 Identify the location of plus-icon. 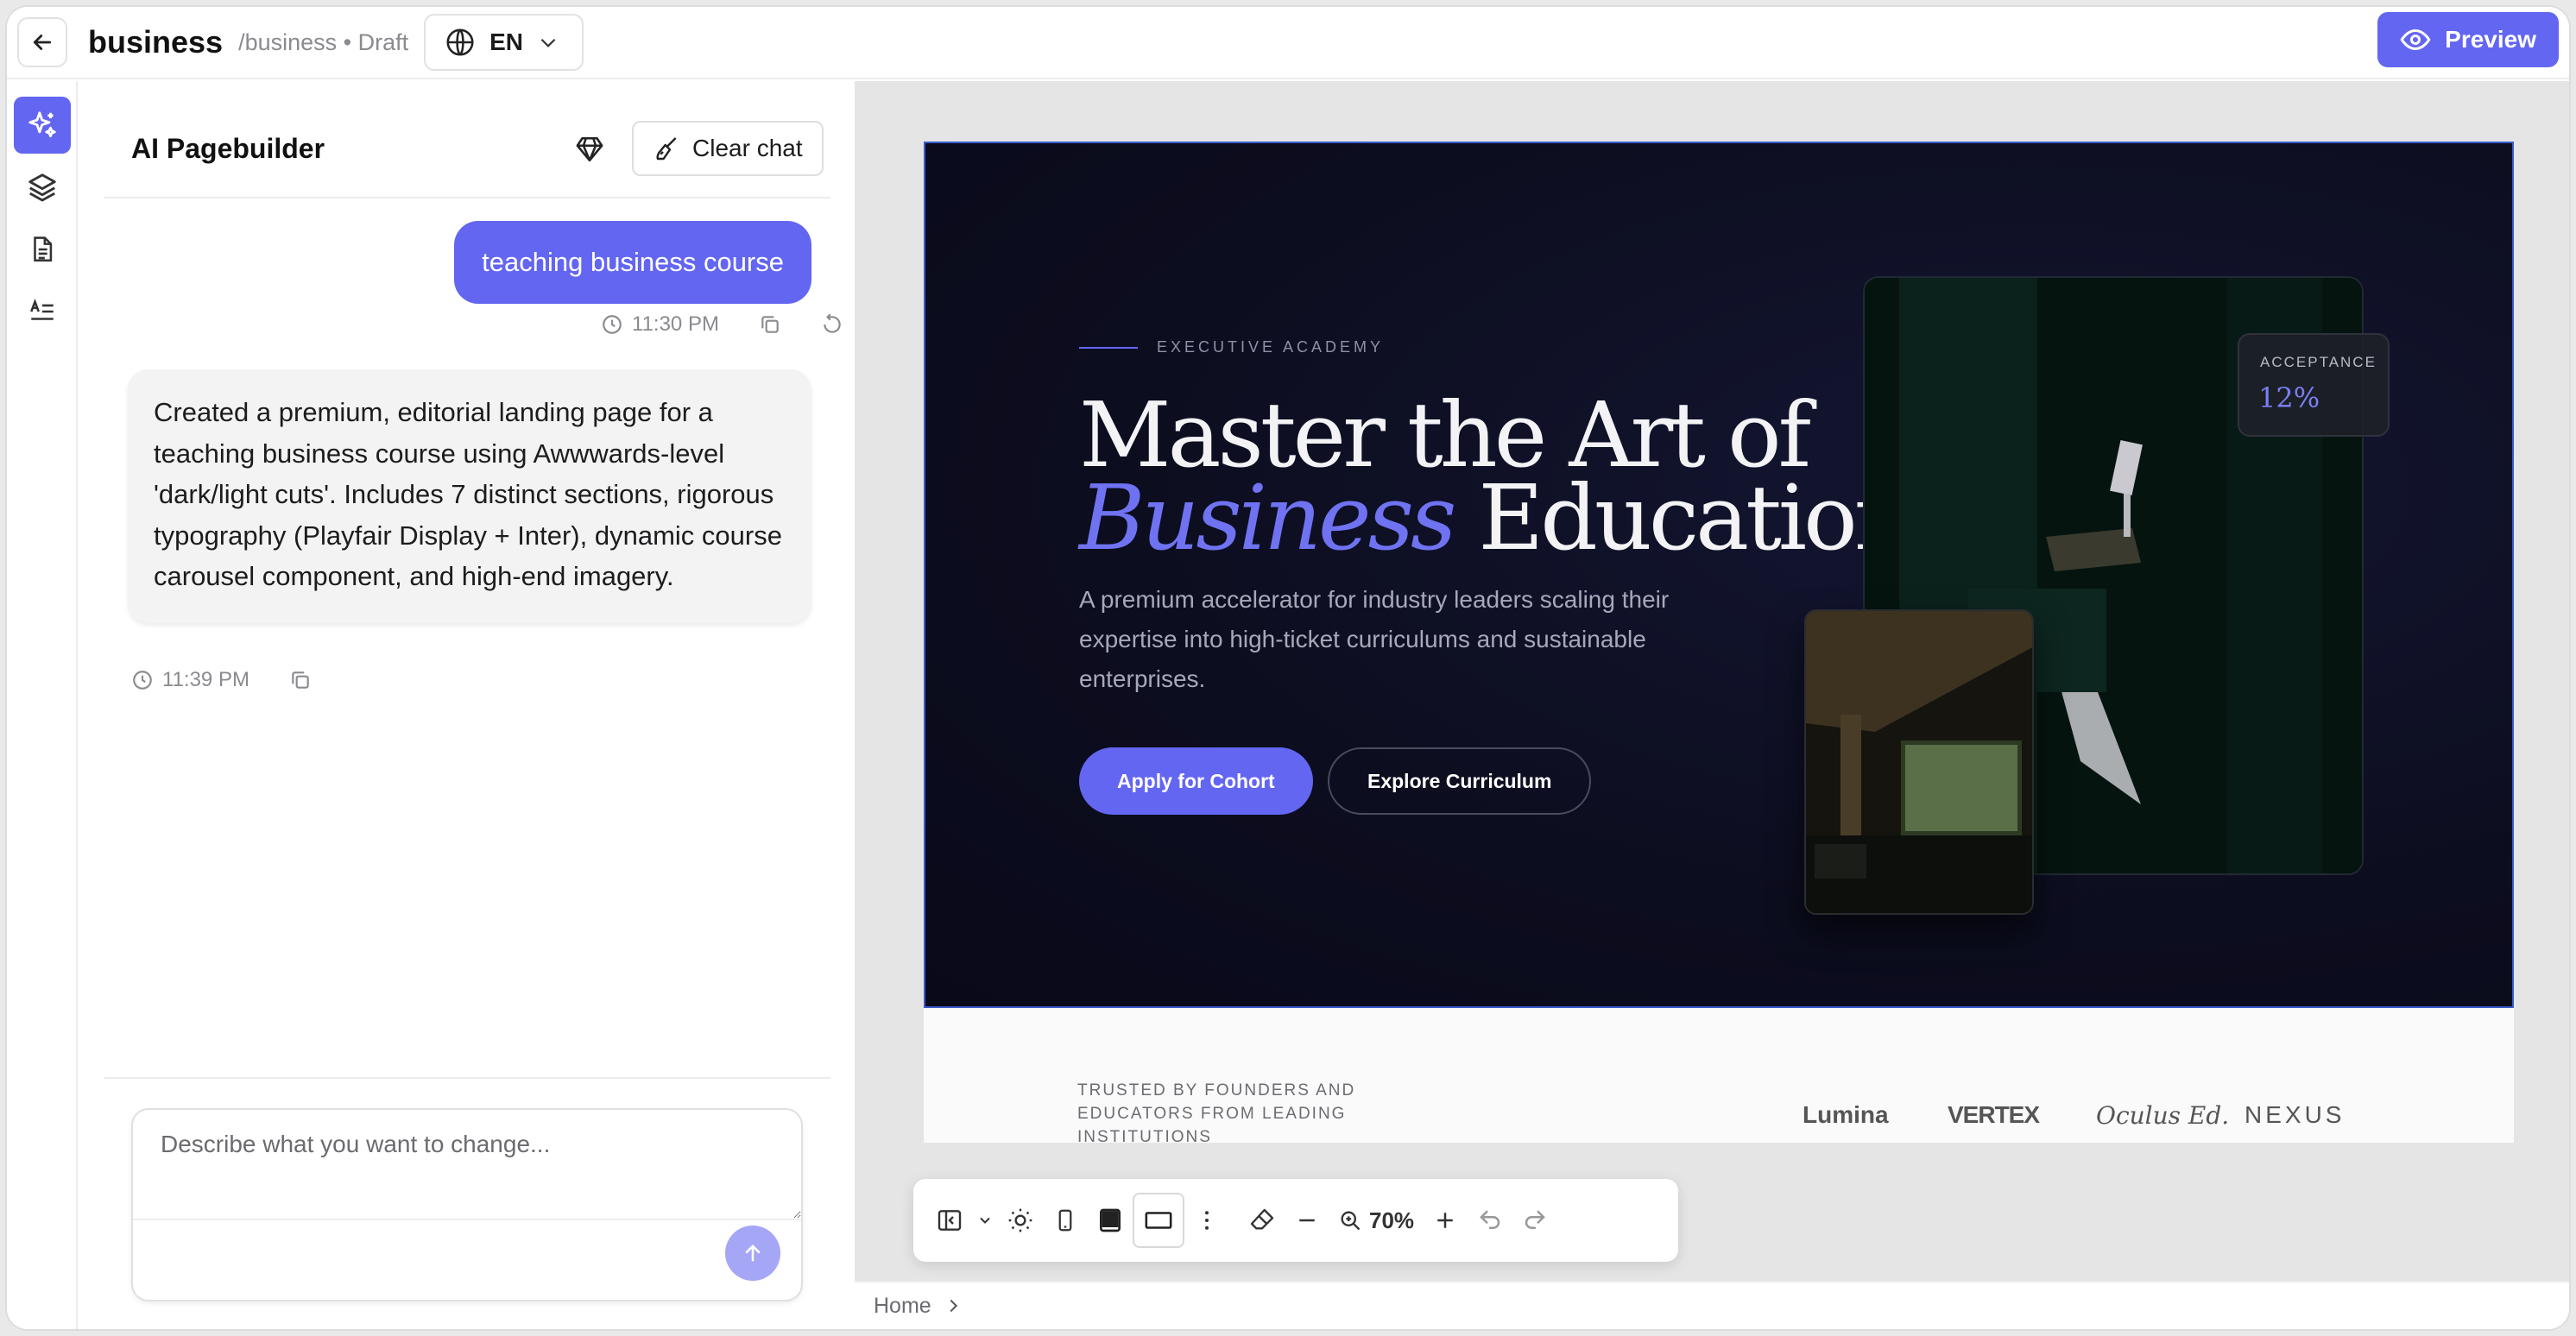
(1445, 1220).